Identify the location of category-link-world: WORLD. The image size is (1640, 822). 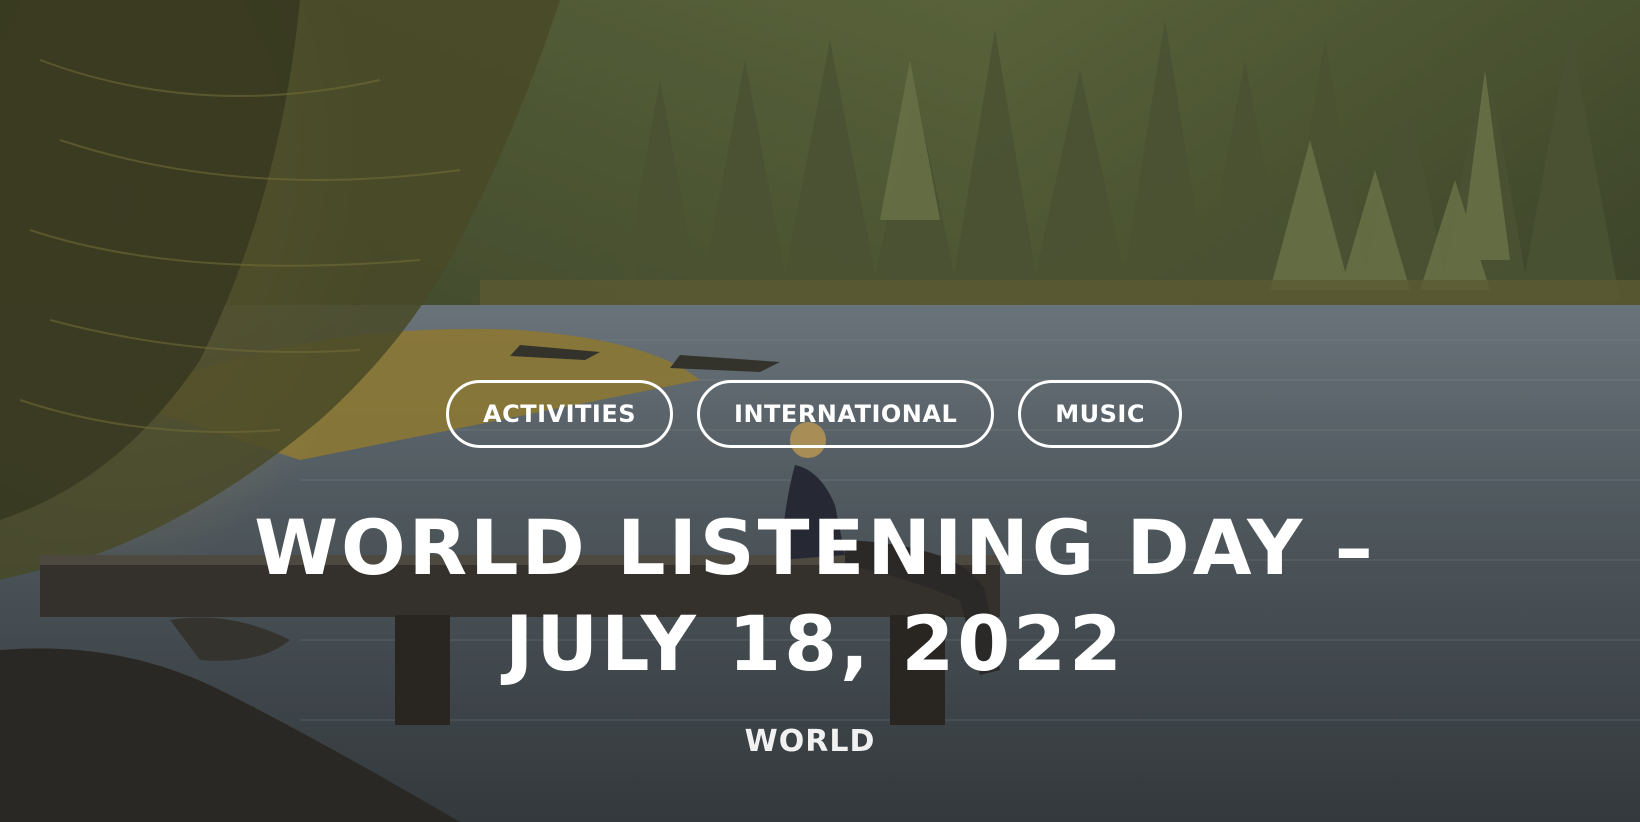
(810, 741).